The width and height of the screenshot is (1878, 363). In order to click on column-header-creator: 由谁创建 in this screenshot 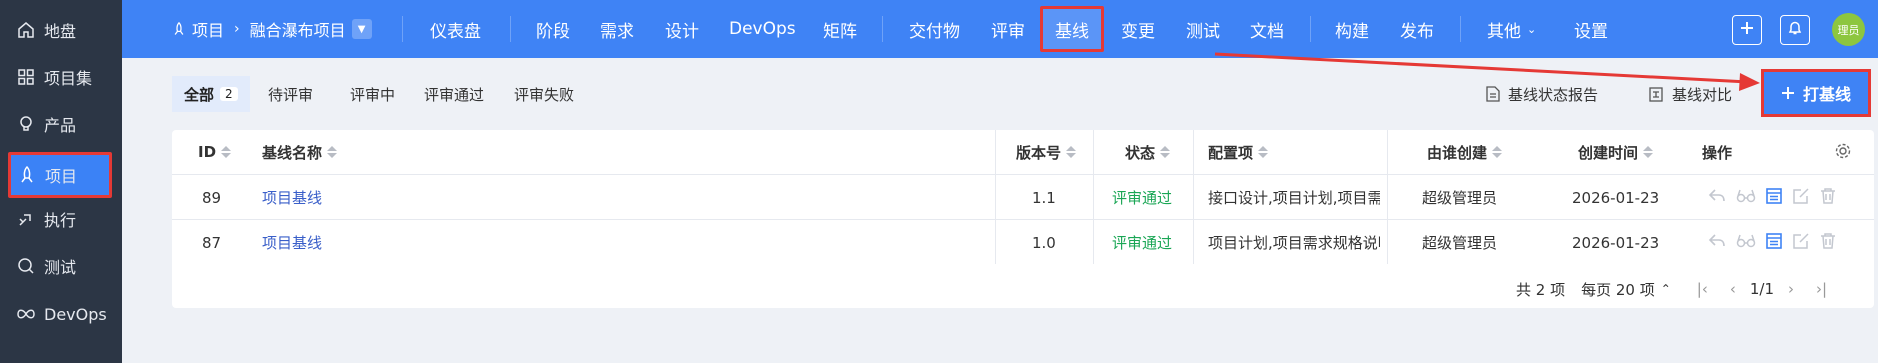, I will do `click(1465, 152)`.